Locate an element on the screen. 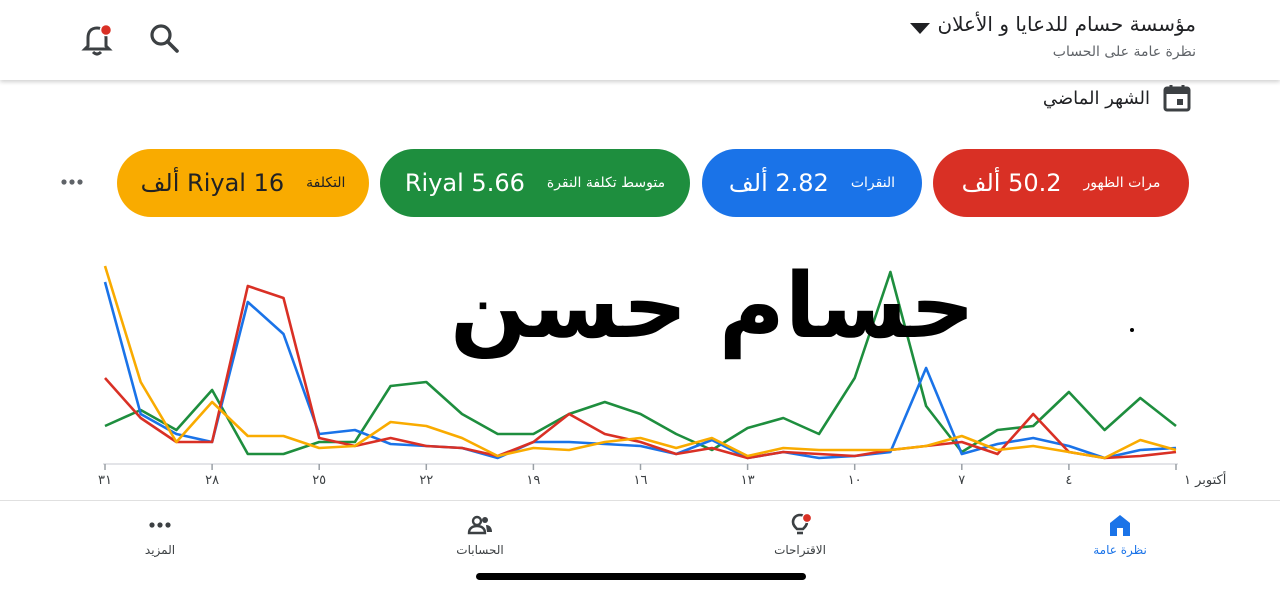  caret-down-icon is located at coordinates (920, 28).